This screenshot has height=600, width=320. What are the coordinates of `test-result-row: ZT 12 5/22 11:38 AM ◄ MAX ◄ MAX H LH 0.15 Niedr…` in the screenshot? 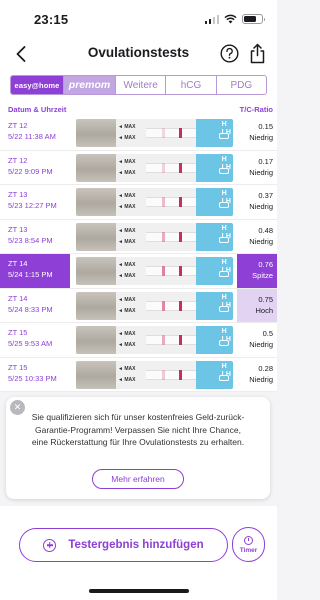 It's located at (138, 133).